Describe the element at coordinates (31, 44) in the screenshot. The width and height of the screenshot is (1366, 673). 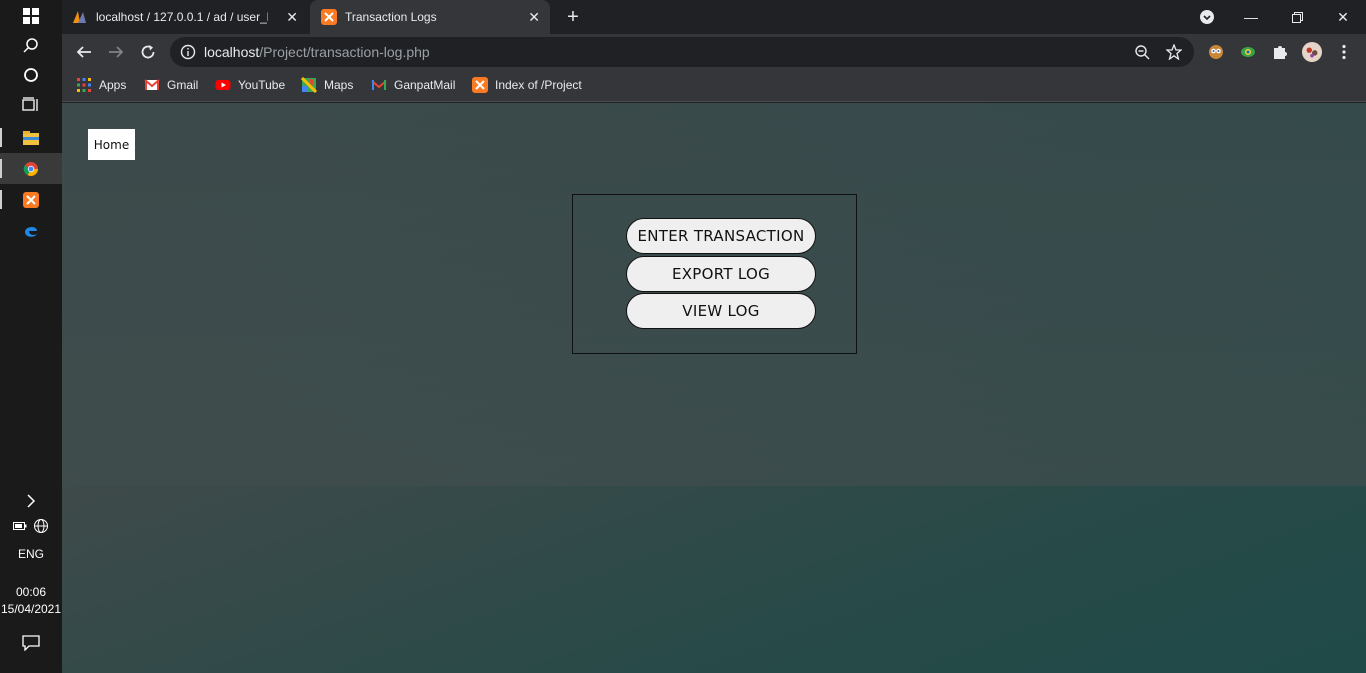
I see `search-icon` at that location.